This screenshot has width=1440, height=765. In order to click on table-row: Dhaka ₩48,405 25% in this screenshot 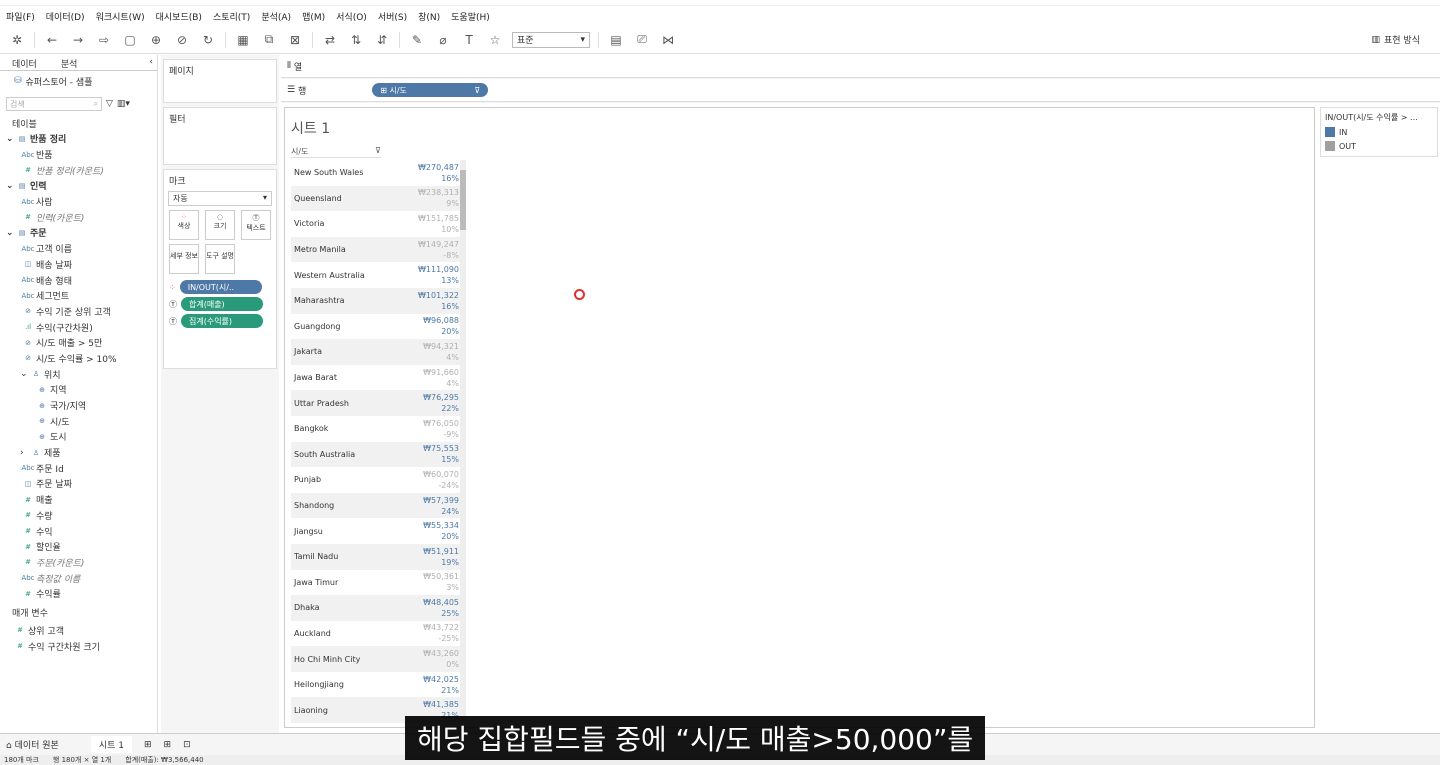, I will do `click(377, 608)`.